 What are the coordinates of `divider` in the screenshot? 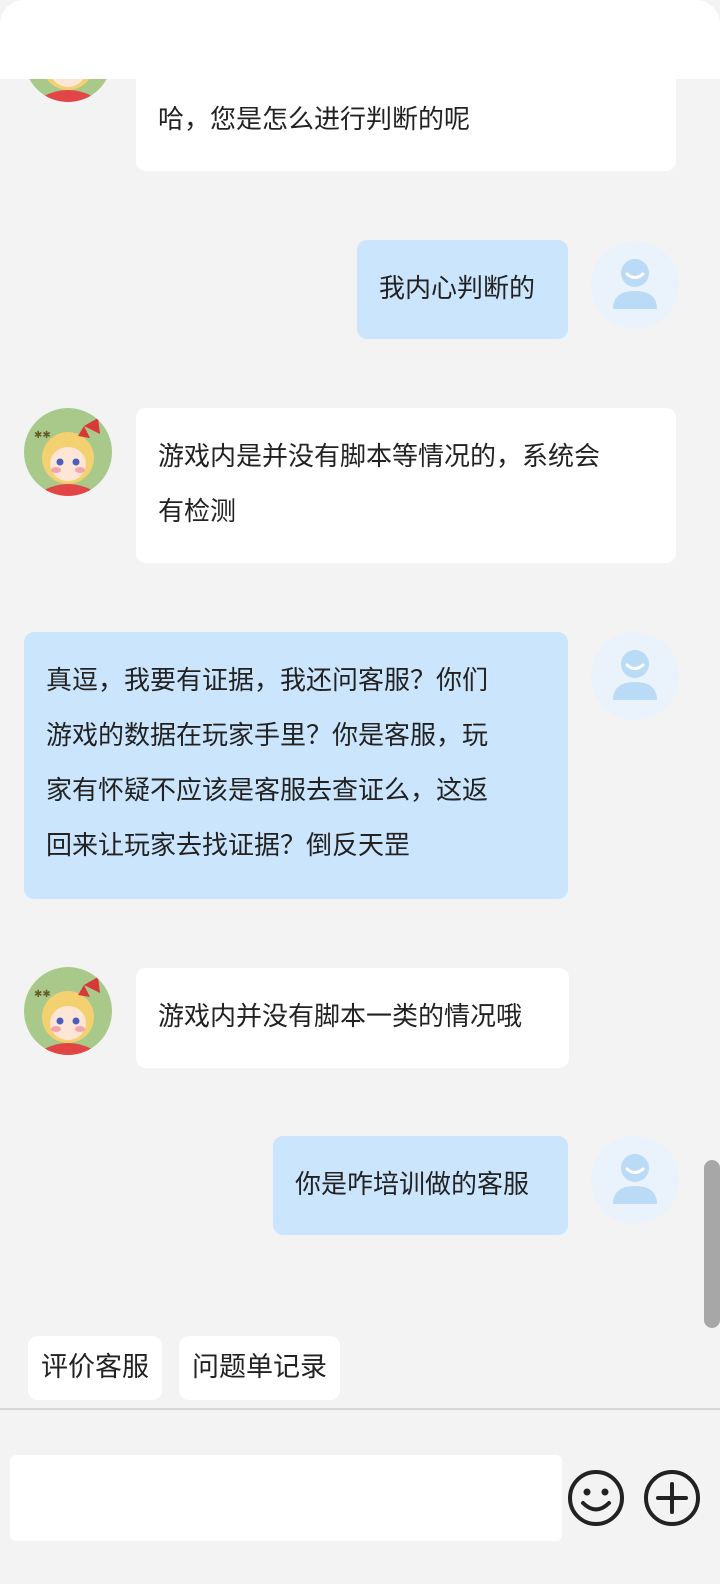 It's located at (360, 1409).